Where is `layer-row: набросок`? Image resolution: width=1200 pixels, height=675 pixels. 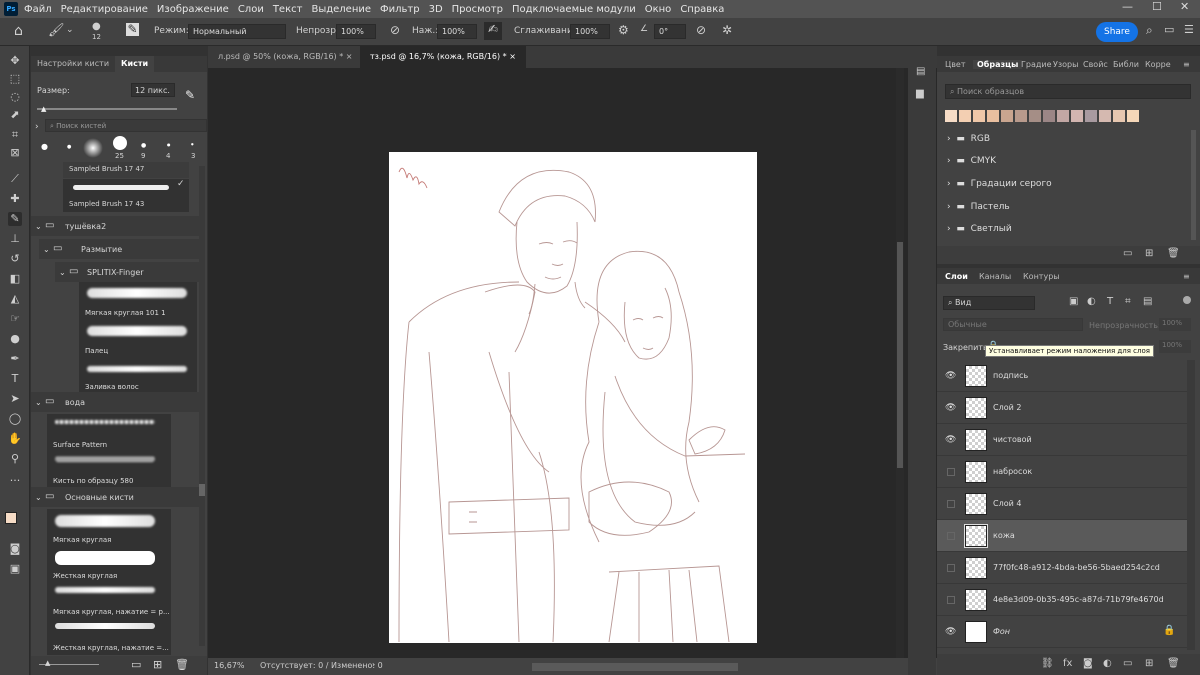
layer-row: набросок is located at coordinates (1062, 472).